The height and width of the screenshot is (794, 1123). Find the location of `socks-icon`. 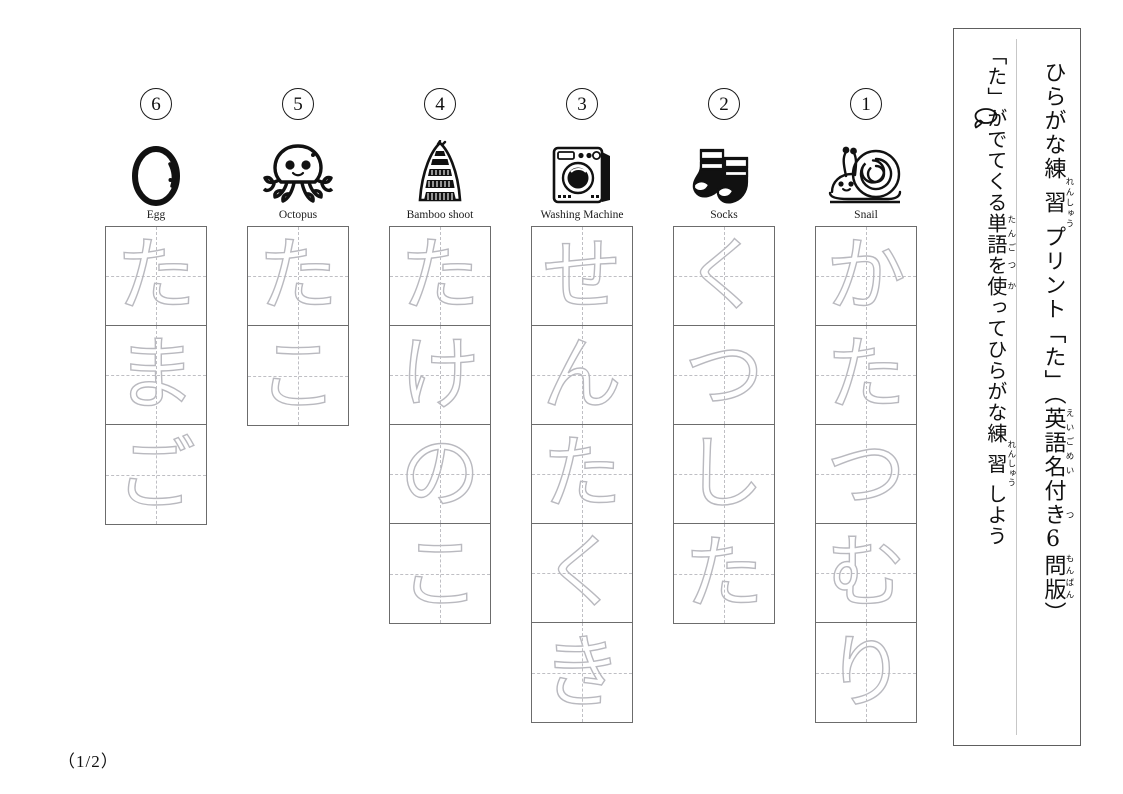

socks-icon is located at coordinates (724, 170).